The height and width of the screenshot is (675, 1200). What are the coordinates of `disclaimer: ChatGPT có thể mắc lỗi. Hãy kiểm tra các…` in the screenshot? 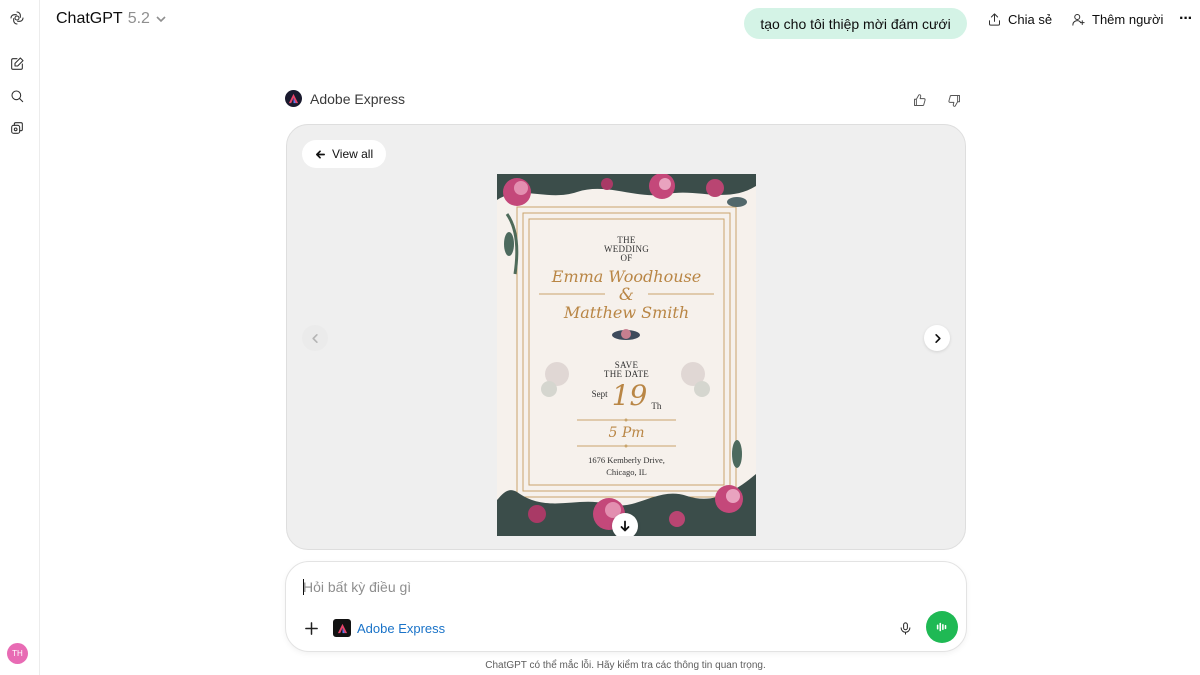 It's located at (625, 665).